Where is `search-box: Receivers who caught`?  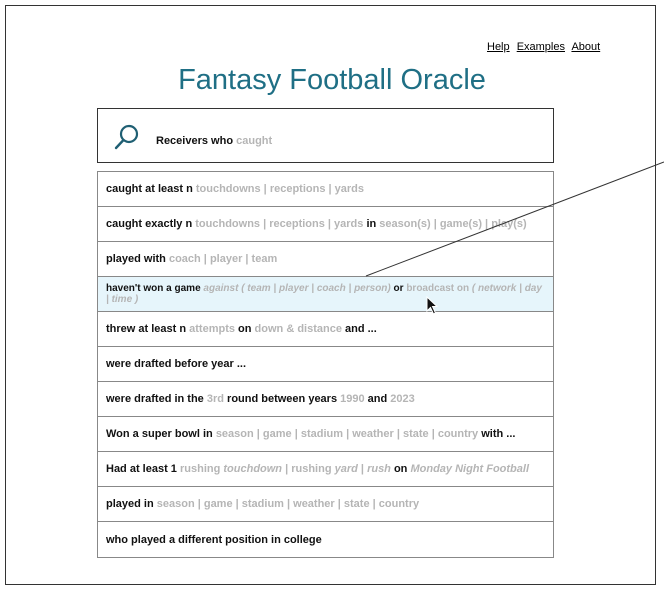
search-box: Receivers who caught is located at coordinates (325, 135).